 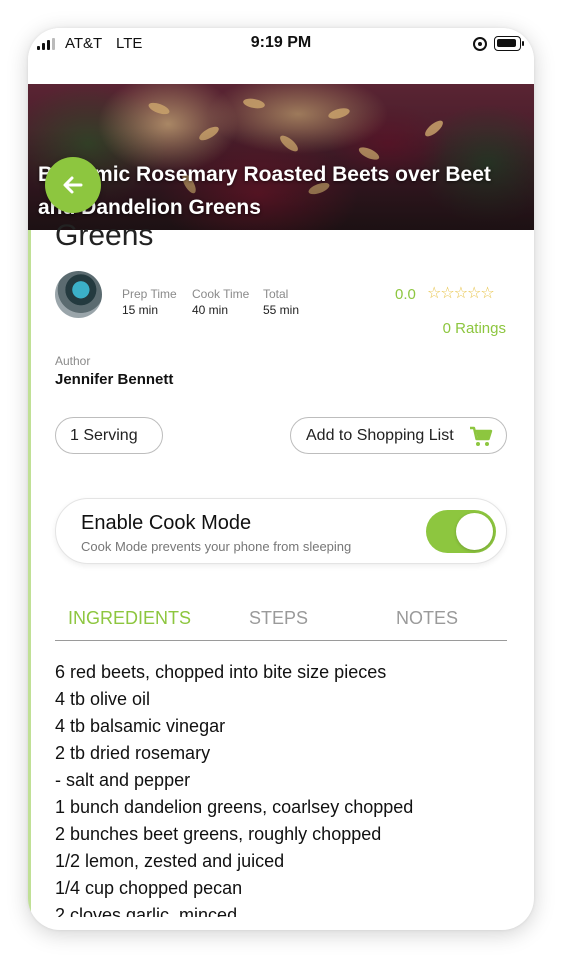 I want to click on cook-mode-toggle, so click(x=461, y=531).